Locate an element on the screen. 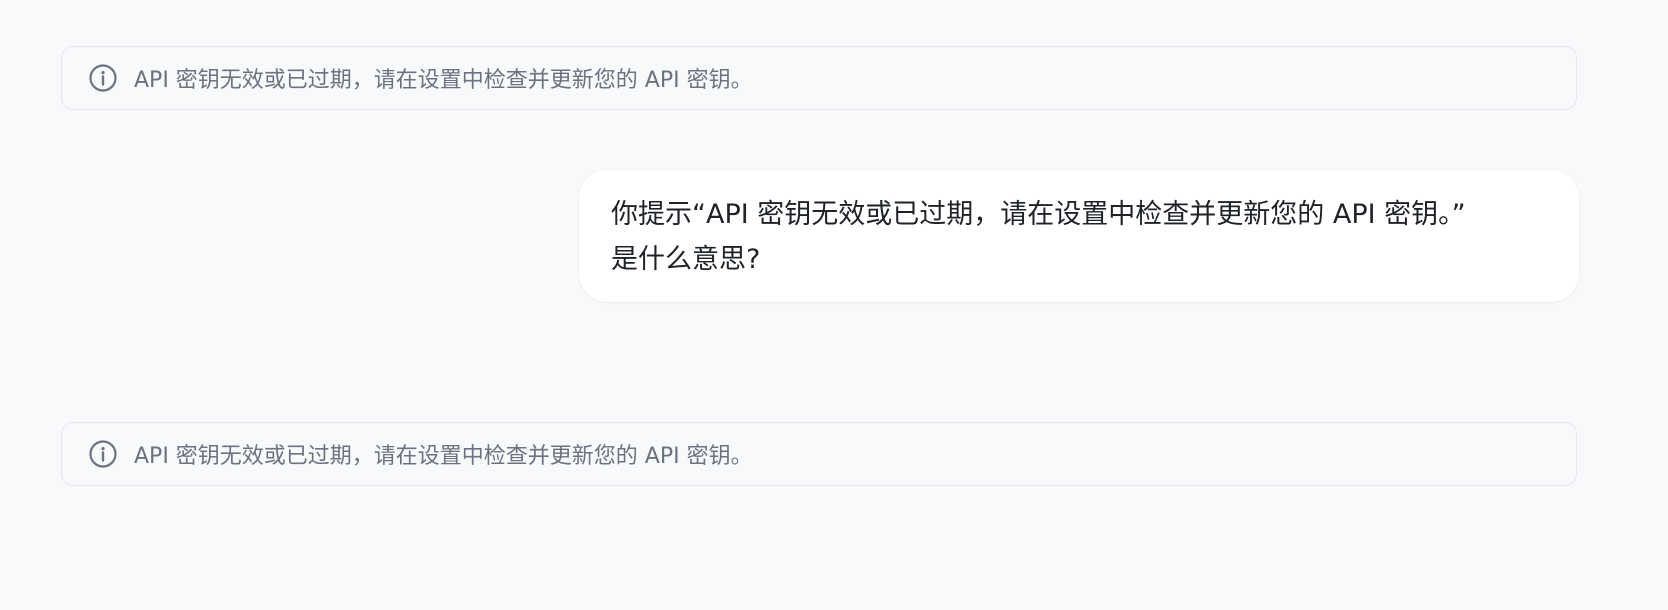 Image resolution: width=1668 pixels, height=610 pixels. user-message-line-1: 你提示“API 密钥无效或已过期，请在设置中检查并更新您的 API 密钥。” is located at coordinates (1038, 214).